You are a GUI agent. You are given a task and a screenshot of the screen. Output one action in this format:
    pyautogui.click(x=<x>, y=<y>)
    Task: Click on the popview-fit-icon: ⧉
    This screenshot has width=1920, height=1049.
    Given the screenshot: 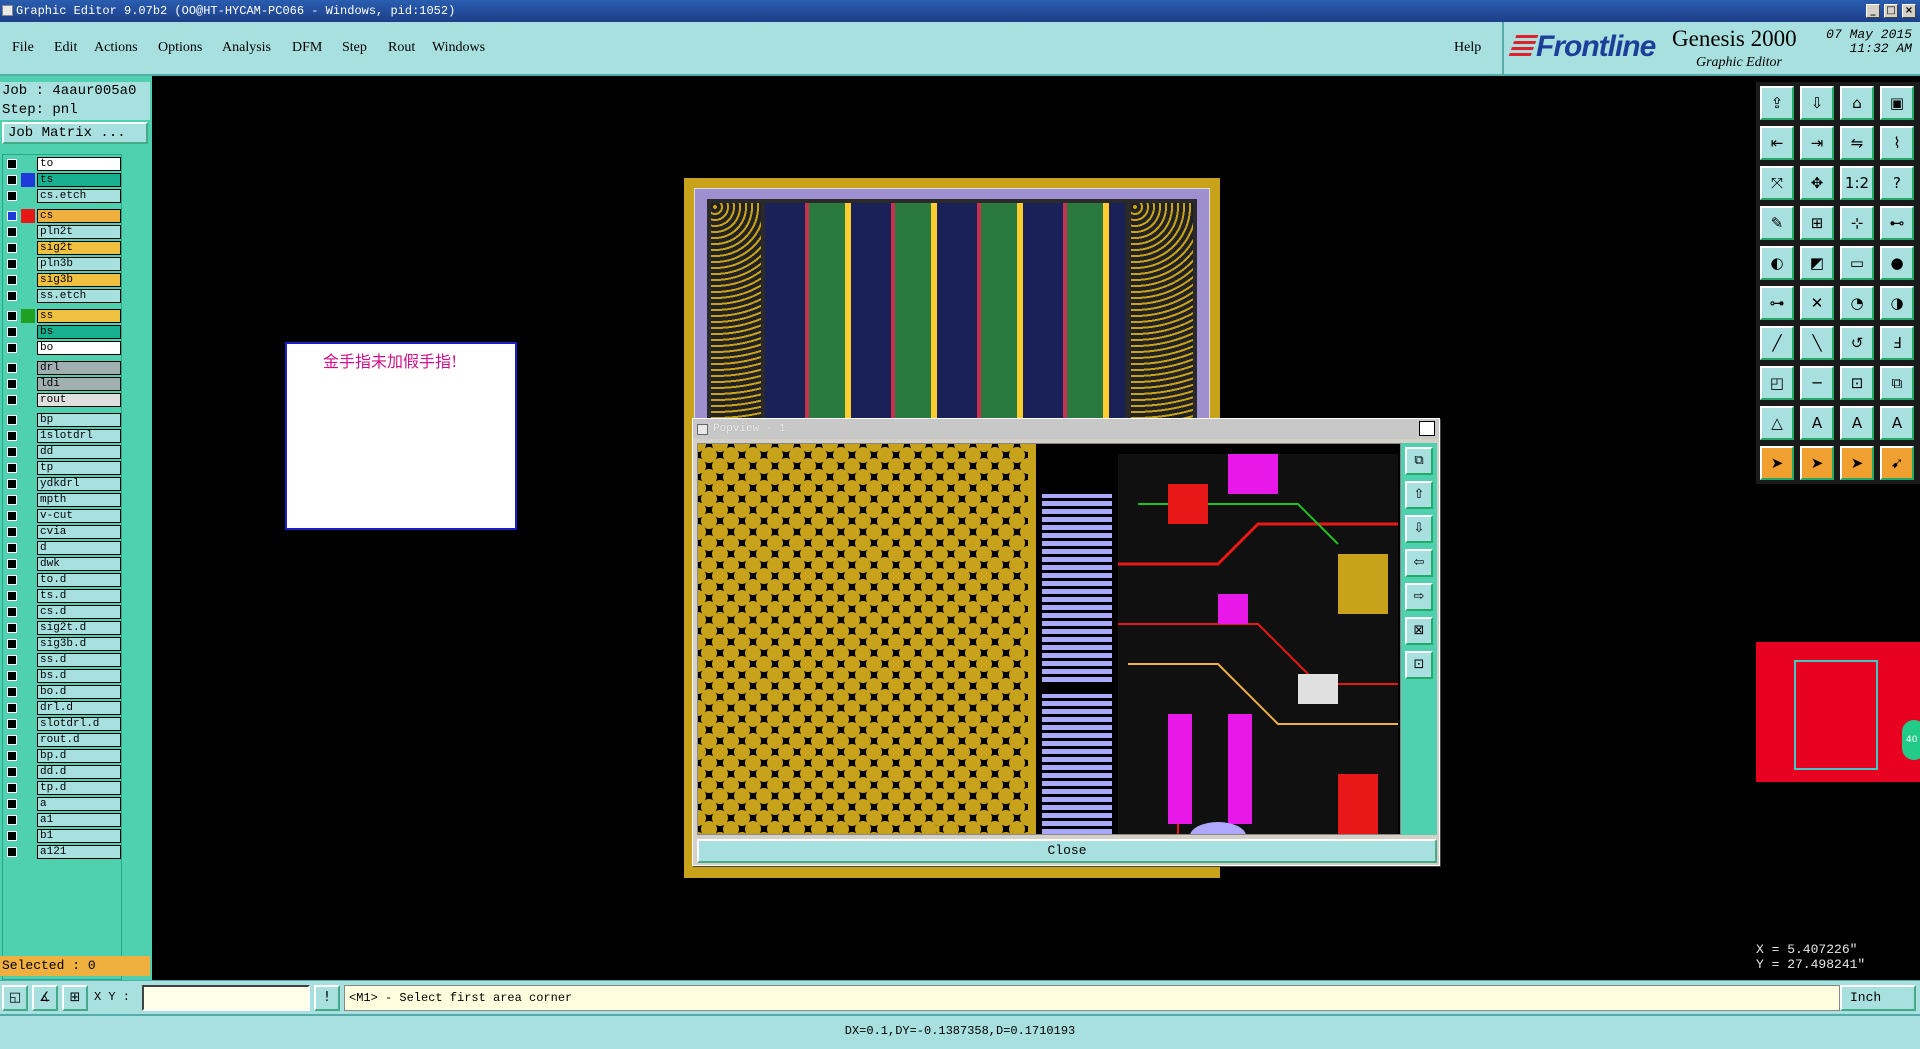 What is the action you would take?
    pyautogui.click(x=1419, y=461)
    